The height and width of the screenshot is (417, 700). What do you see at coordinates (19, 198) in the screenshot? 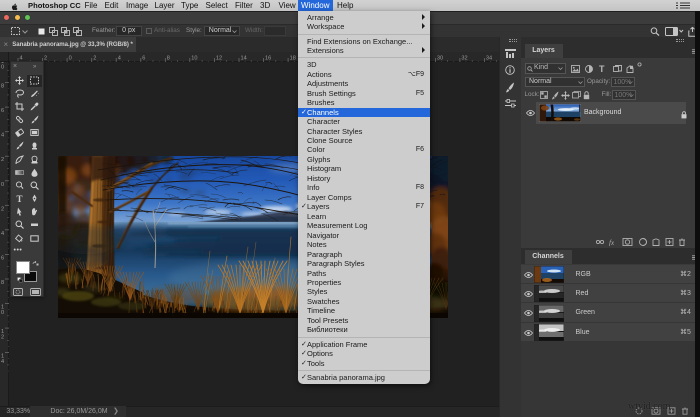
I see `svg-text: T` at bounding box center [19, 198].